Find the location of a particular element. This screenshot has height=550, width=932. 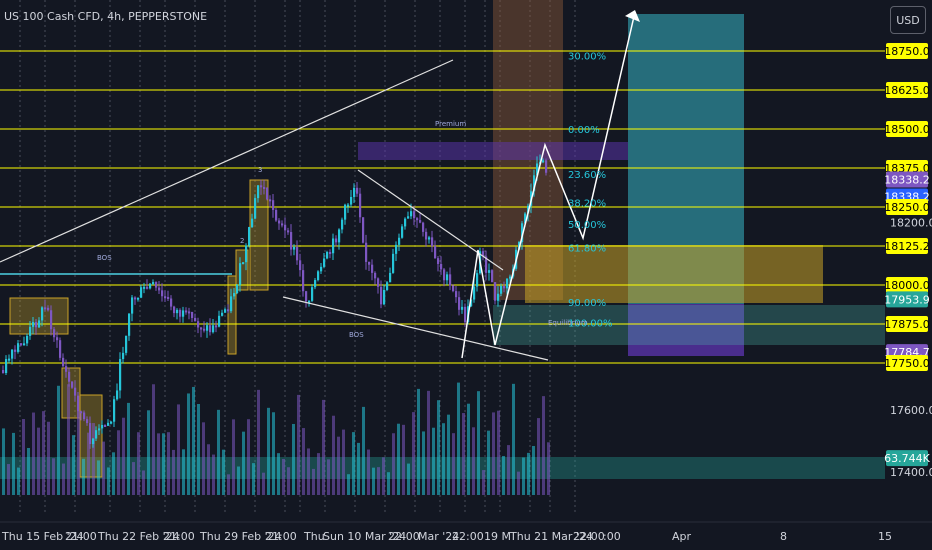

price-tag-text: 18125.2 is located at coordinates (907, 246).